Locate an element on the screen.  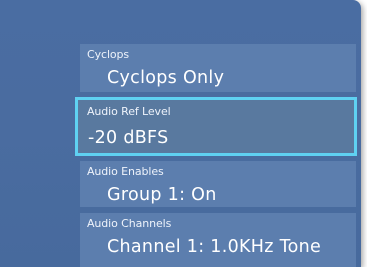
setting-value: -20 dBFS is located at coordinates (128, 138).